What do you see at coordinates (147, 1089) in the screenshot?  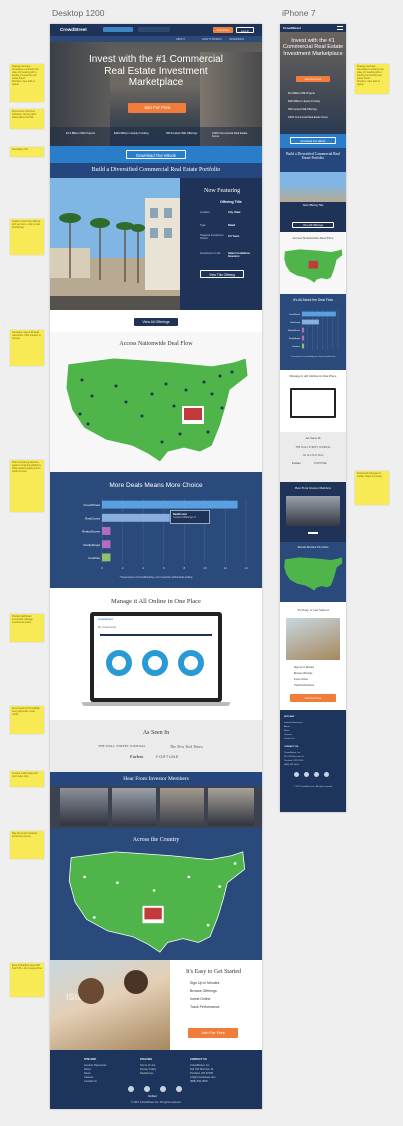 I see `facebook-icon` at bounding box center [147, 1089].